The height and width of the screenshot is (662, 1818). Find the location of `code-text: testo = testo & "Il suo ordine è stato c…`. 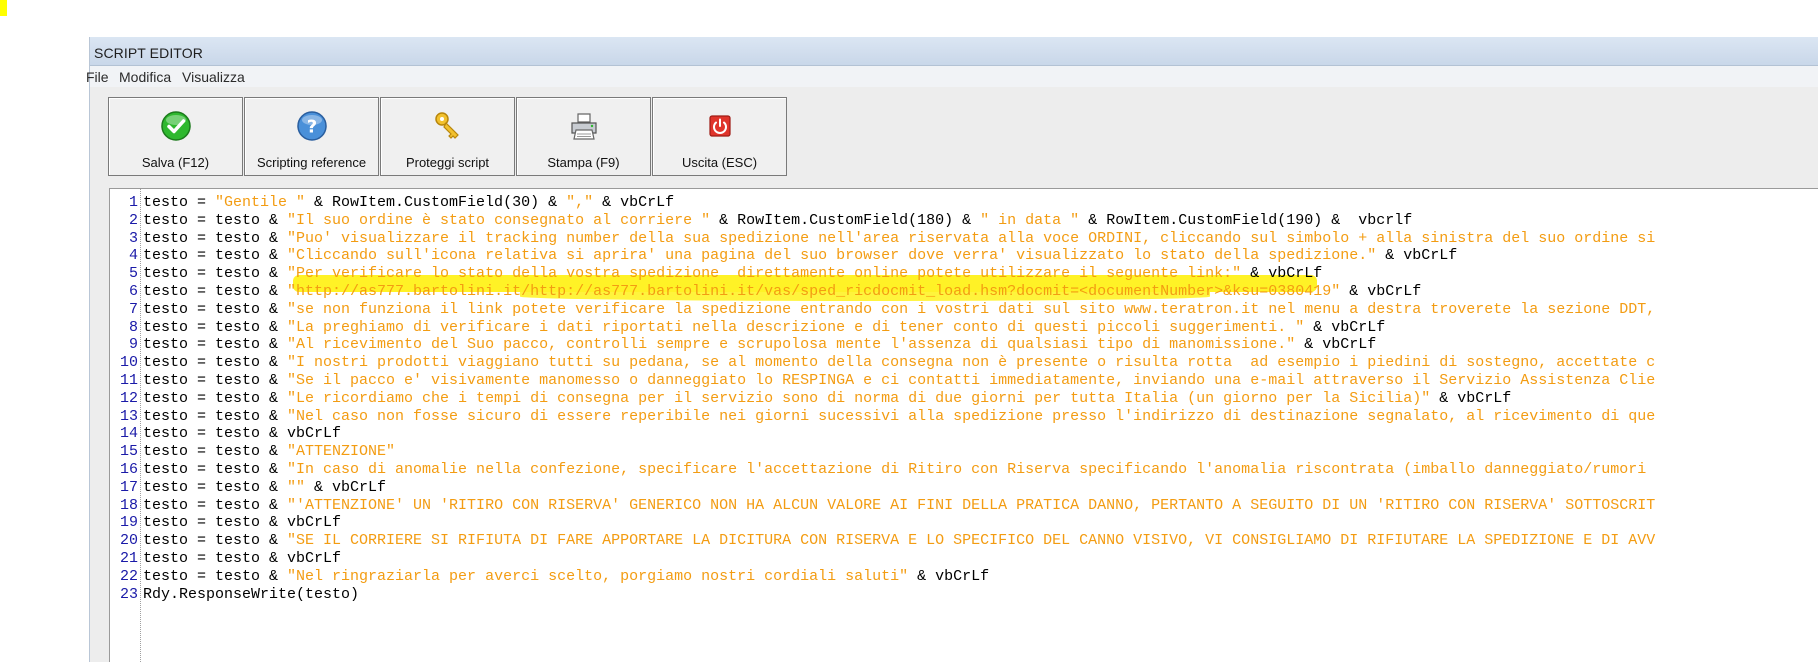

code-text: testo = testo & "Il suo ordine è stato c… is located at coordinates (775, 221).